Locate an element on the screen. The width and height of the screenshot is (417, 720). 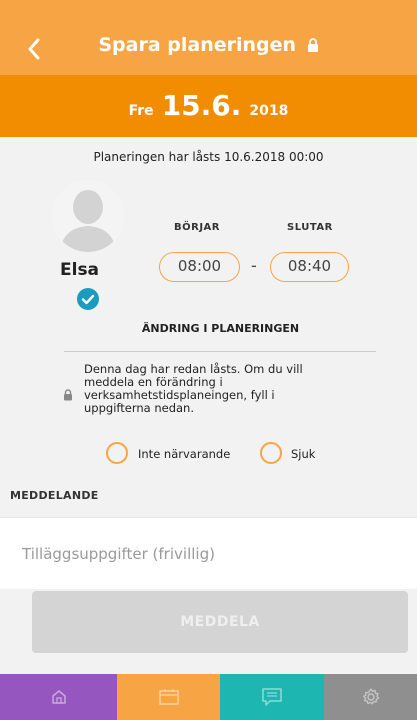
page-title-wrap: Spara planeringen is located at coordinates (208, 45).